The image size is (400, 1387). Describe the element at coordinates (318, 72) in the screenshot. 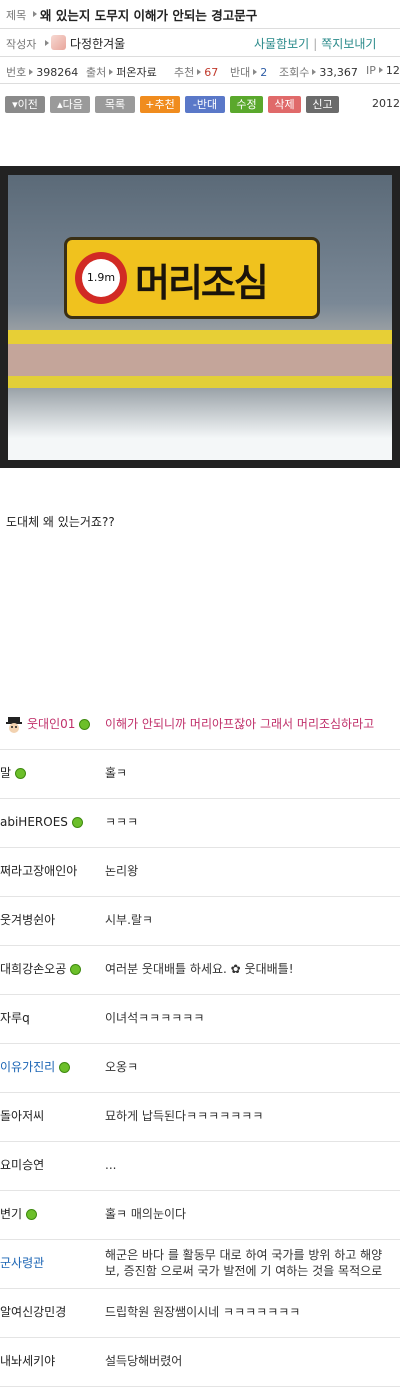

I see `post-views: 조회수 33,367` at that location.